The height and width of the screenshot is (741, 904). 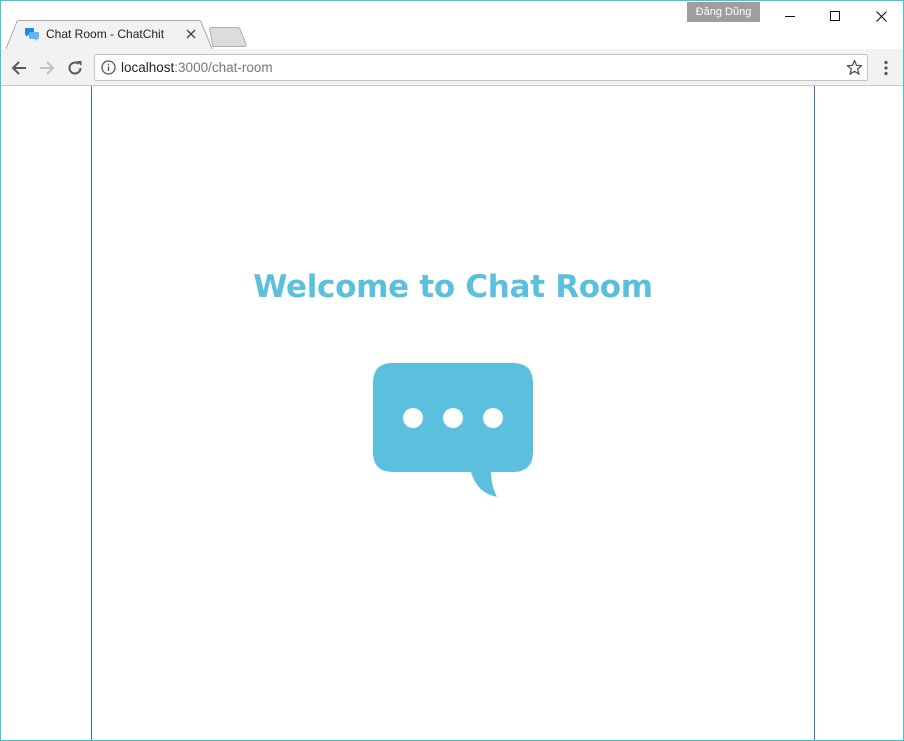 I want to click on arrow-left-icon, so click(x=18, y=68).